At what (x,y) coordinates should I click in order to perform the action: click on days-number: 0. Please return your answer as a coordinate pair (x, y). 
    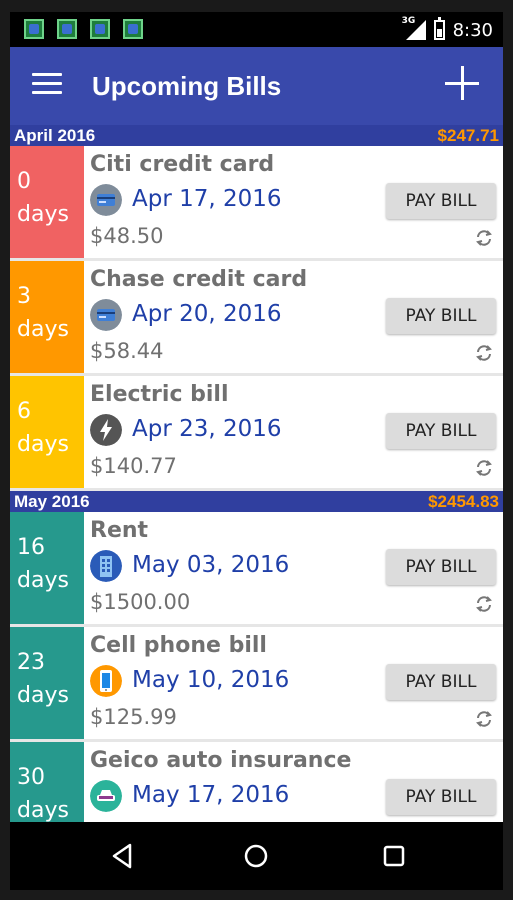
    Looking at the image, I should click on (24, 181).